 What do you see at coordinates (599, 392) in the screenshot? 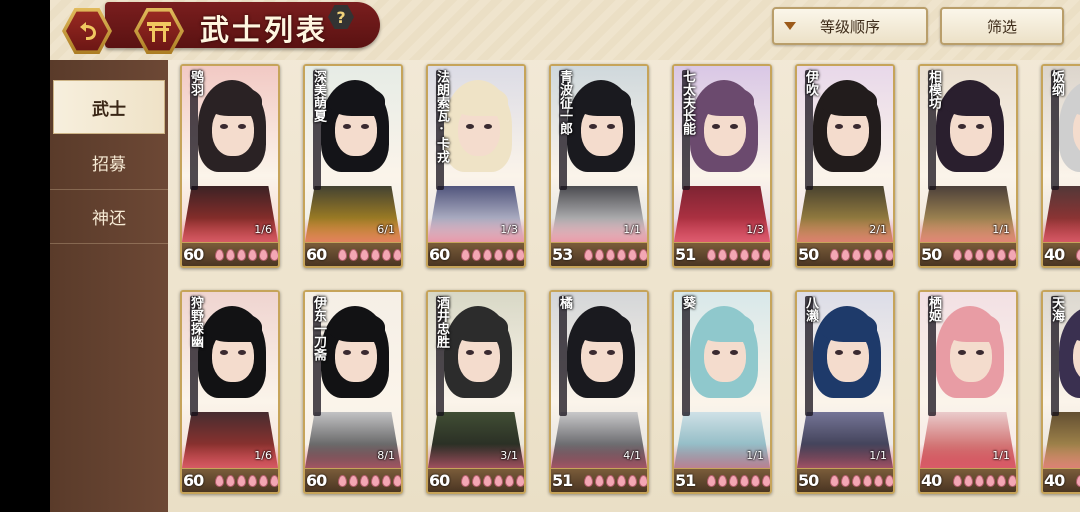
I see `character-card: 橘 4/1 51` at bounding box center [599, 392].